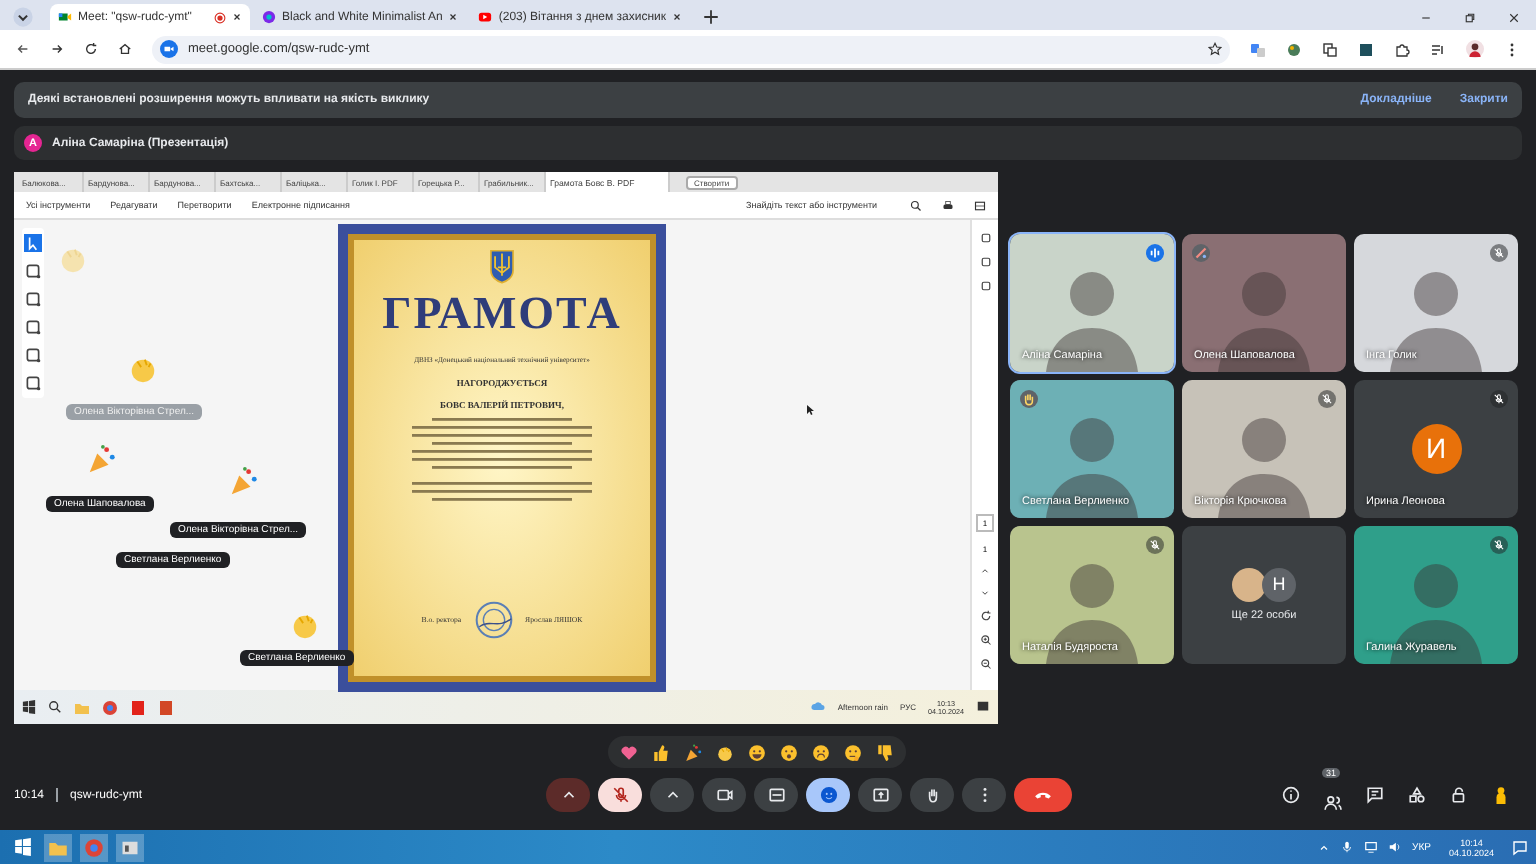  Describe the element at coordinates (1426, 18) in the screenshot. I see `minimize-icon` at that location.